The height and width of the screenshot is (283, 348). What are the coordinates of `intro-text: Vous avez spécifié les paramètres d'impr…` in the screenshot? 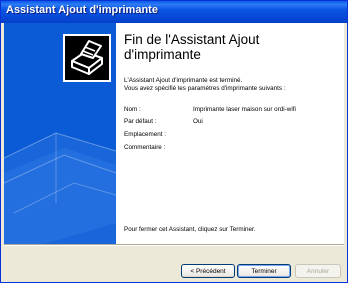 It's located at (205, 88).